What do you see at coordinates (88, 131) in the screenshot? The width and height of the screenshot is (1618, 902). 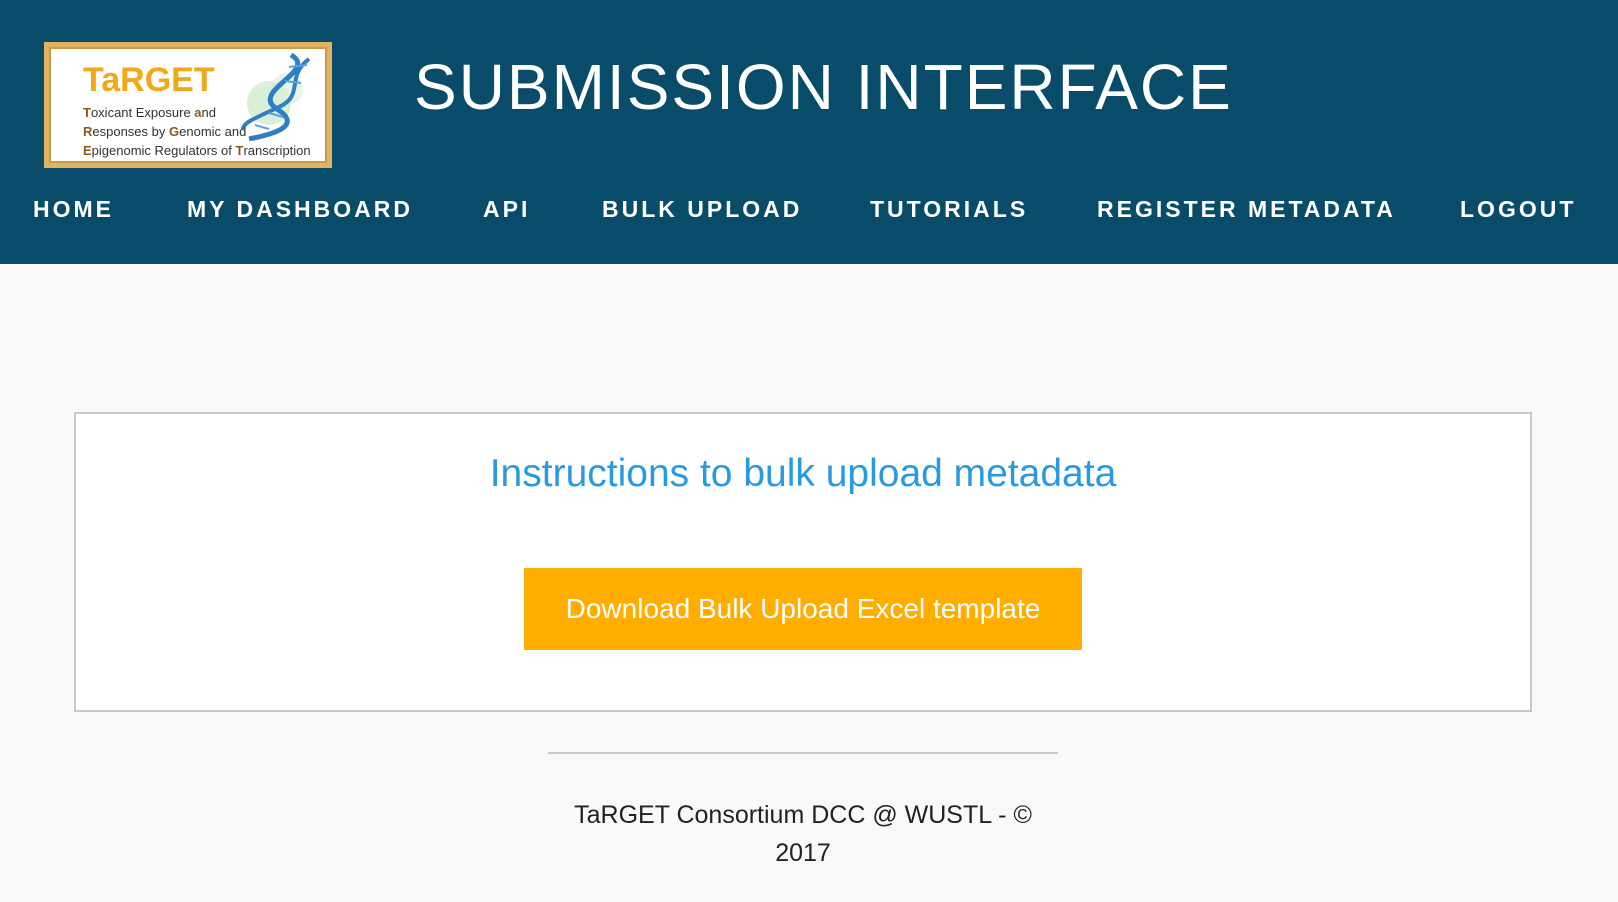 I see `logo-initial: R` at bounding box center [88, 131].